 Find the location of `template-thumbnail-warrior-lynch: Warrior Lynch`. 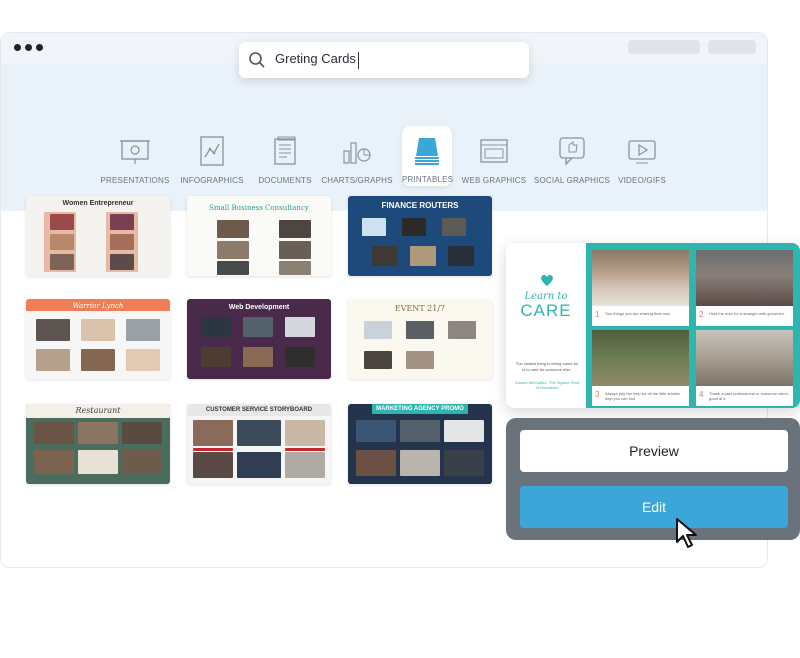

template-thumbnail-warrior-lynch: Warrior Lynch is located at coordinates (98, 339).